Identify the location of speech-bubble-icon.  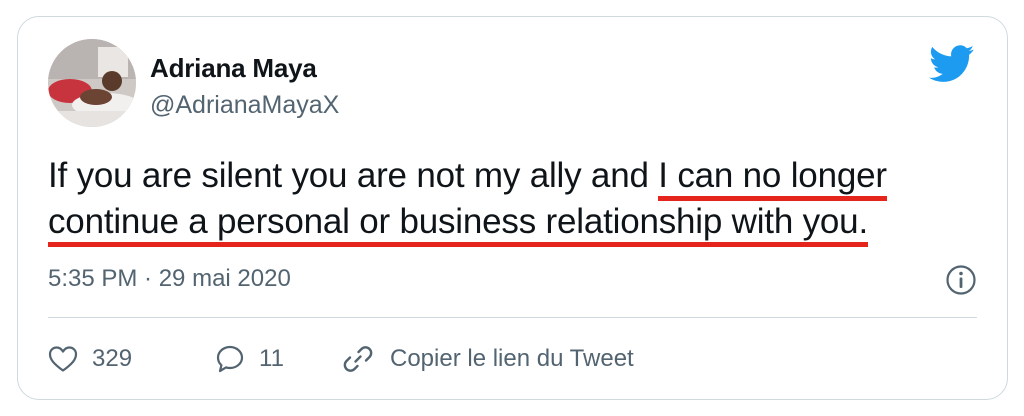
(230, 359).